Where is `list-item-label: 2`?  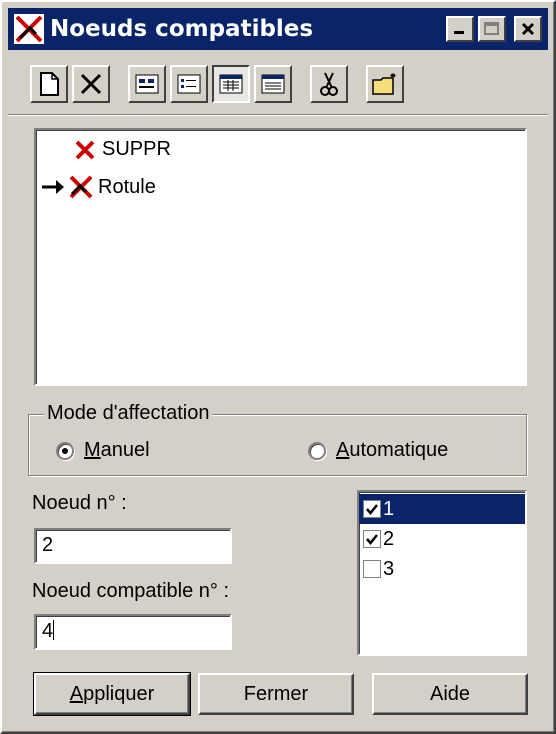 list-item-label: 2 is located at coordinates (389, 538).